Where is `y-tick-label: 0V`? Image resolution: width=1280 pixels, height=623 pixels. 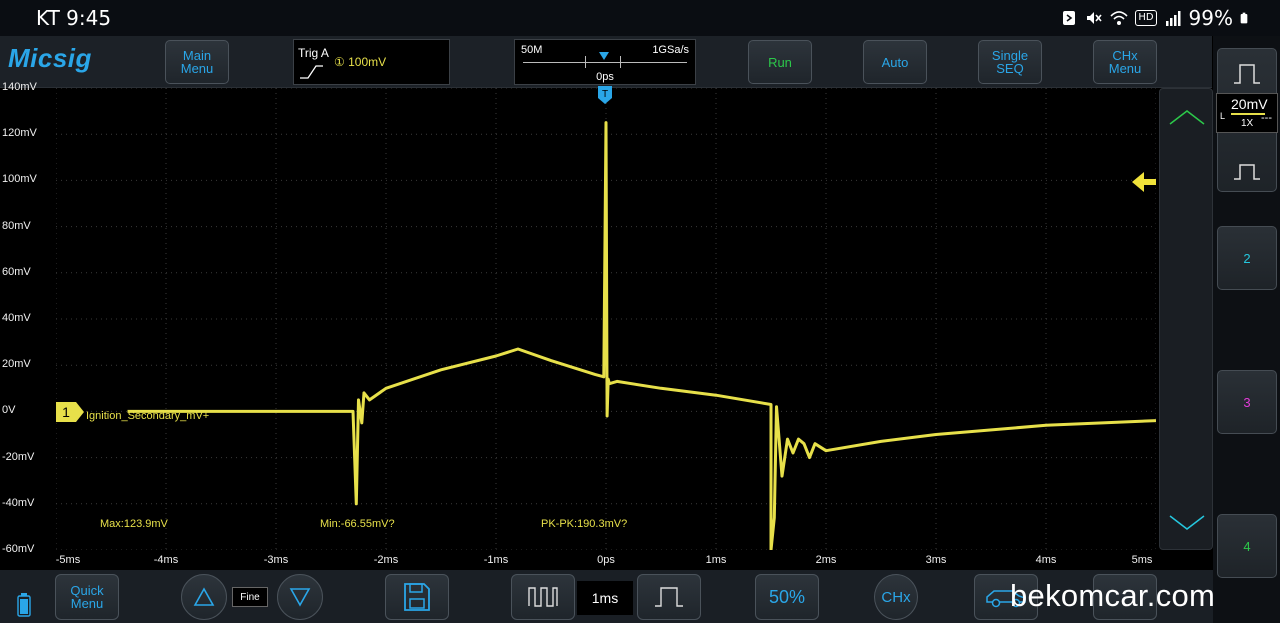
y-tick-label: 0V is located at coordinates (9, 410).